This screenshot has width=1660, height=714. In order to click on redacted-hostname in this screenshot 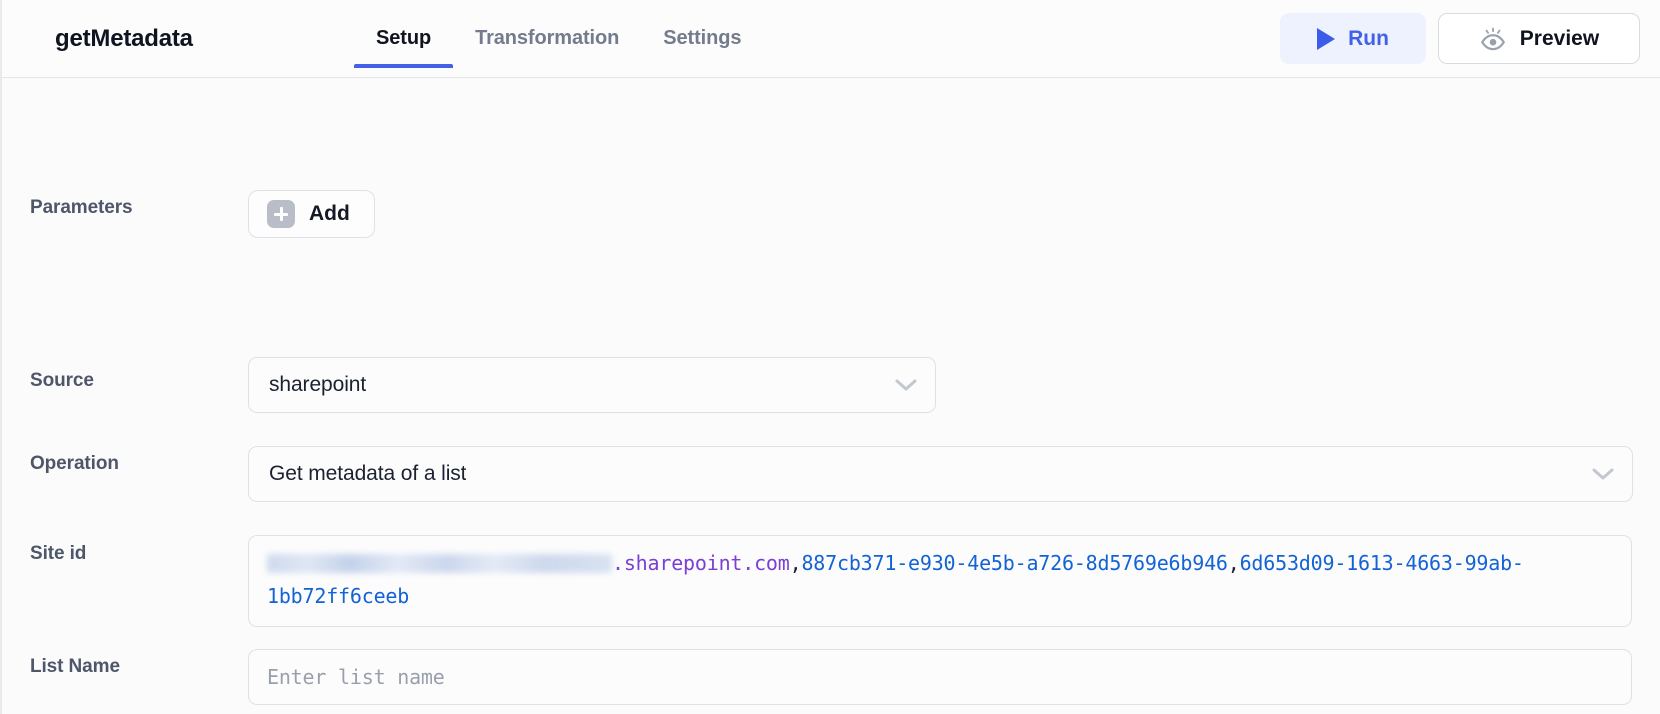, I will do `click(439, 563)`.